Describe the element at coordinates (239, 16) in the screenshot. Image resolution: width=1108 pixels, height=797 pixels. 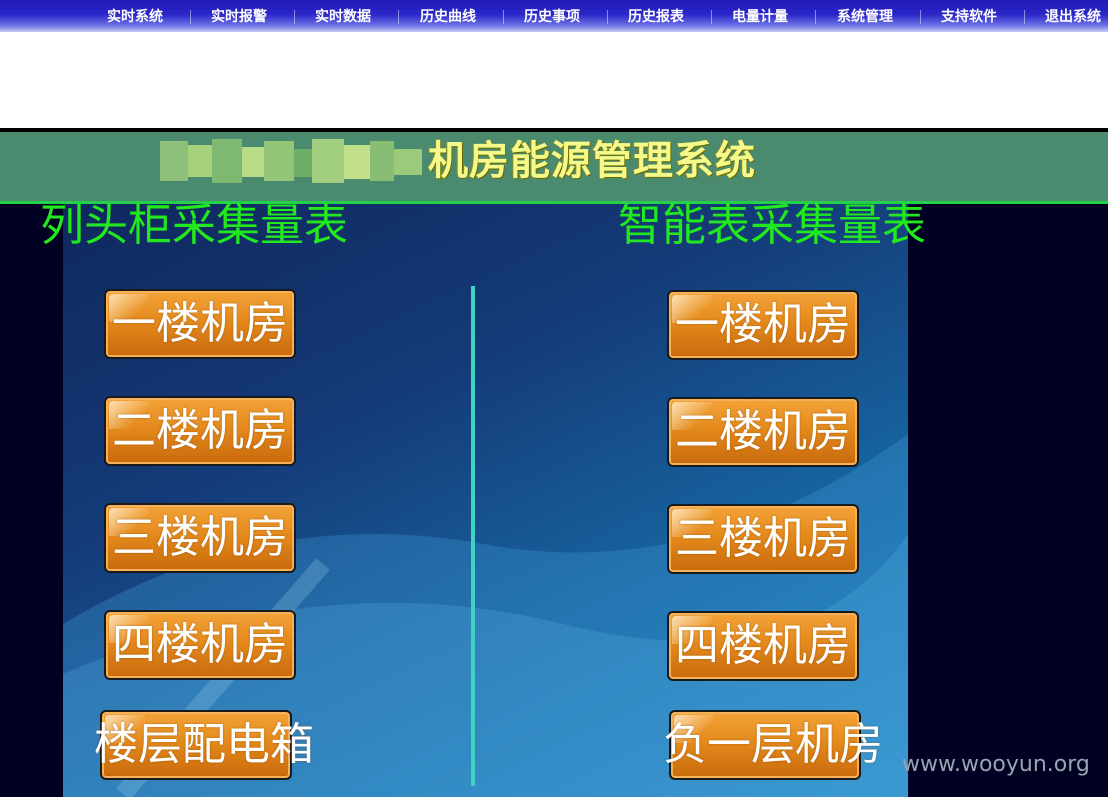
I see `nav-item-realtime-alarm: 实时报警` at that location.